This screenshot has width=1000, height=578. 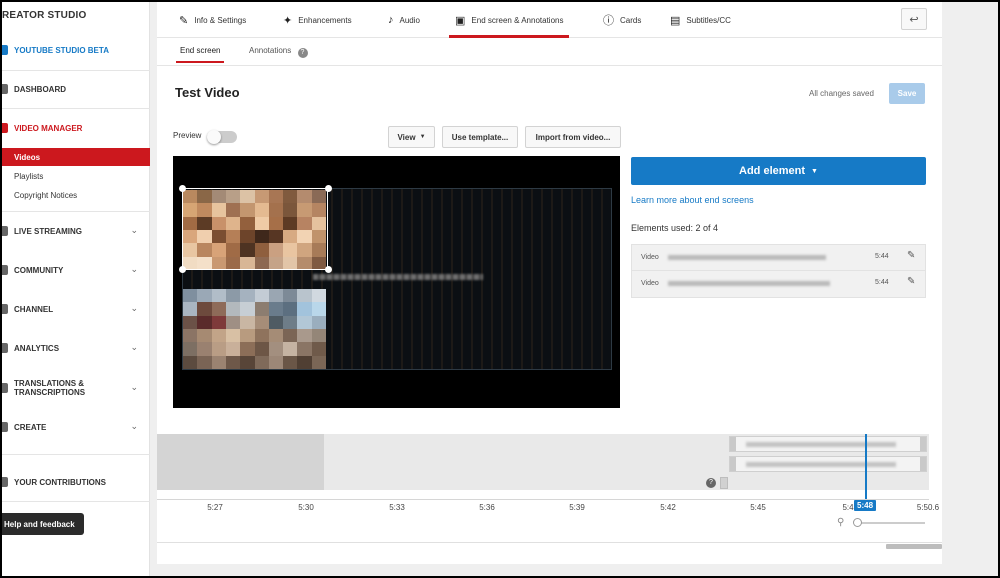 I want to click on subtab-annotations: Annotations ?, so click(x=278, y=52).